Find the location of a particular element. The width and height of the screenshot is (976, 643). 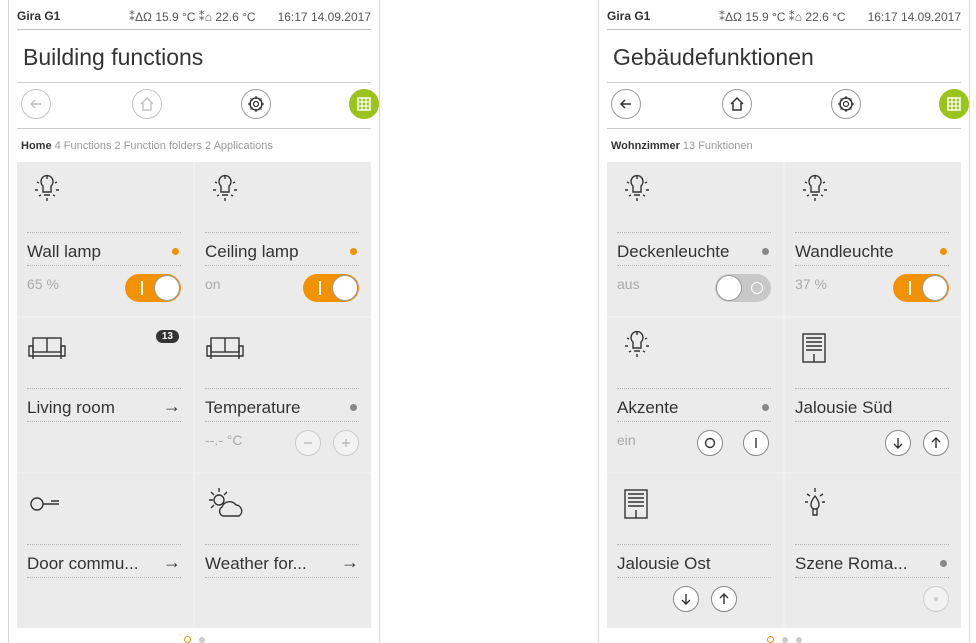

on-button is located at coordinates (756, 443).